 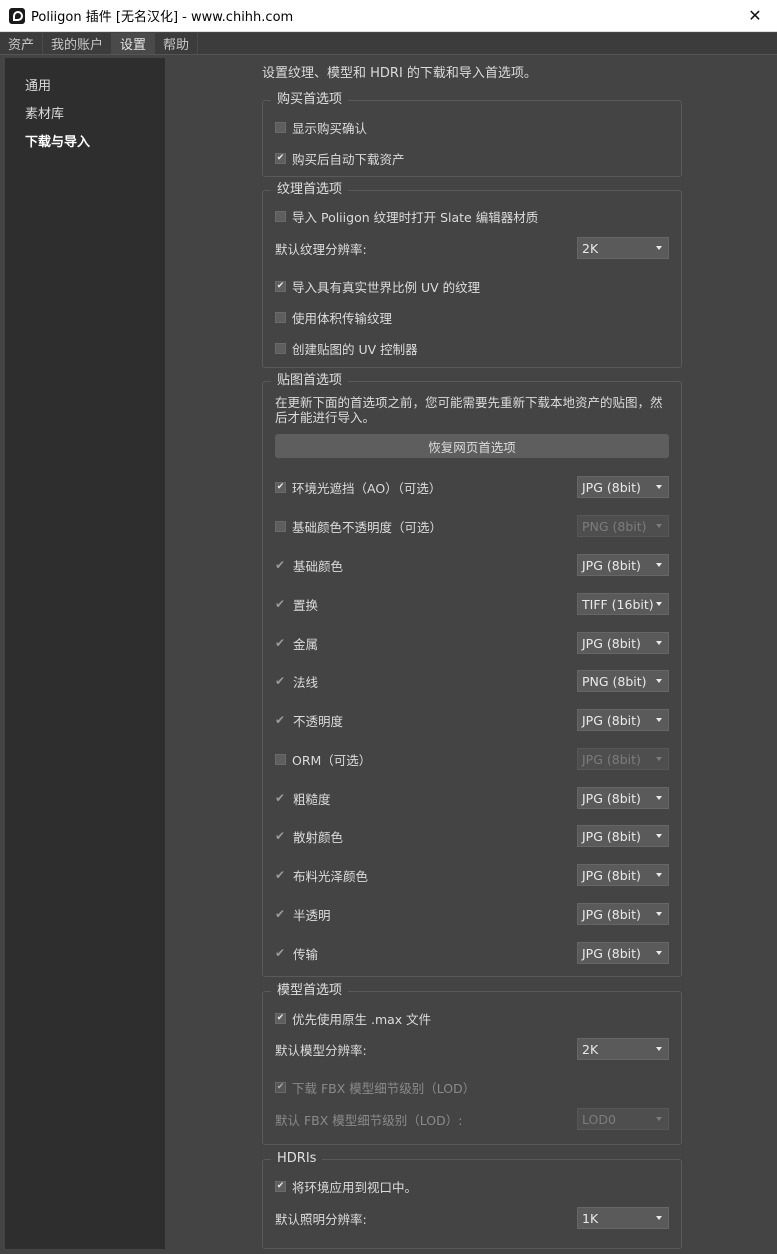 I want to click on map-orm-checkbox: ORM（可选）, so click(x=323, y=759).